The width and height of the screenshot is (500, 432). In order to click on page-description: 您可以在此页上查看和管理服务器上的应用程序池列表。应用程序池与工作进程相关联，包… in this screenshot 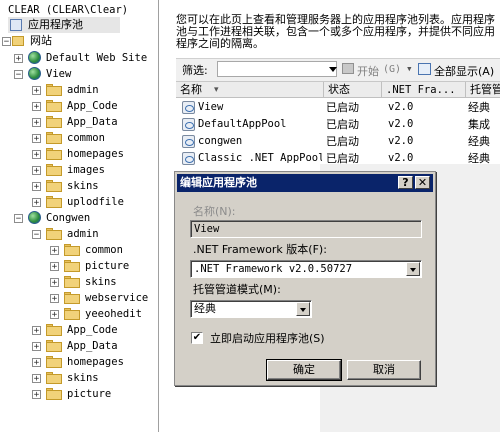, I will do `click(335, 31)`.